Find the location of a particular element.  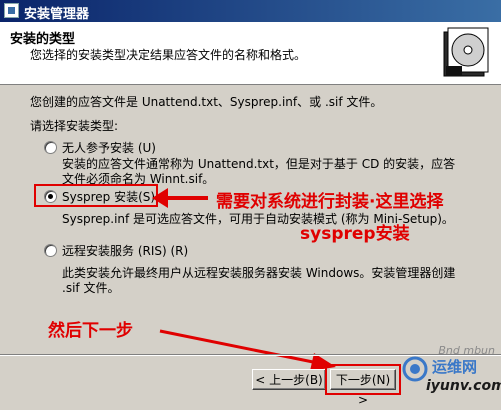

window-title: 安装管理器 is located at coordinates (57, 14).